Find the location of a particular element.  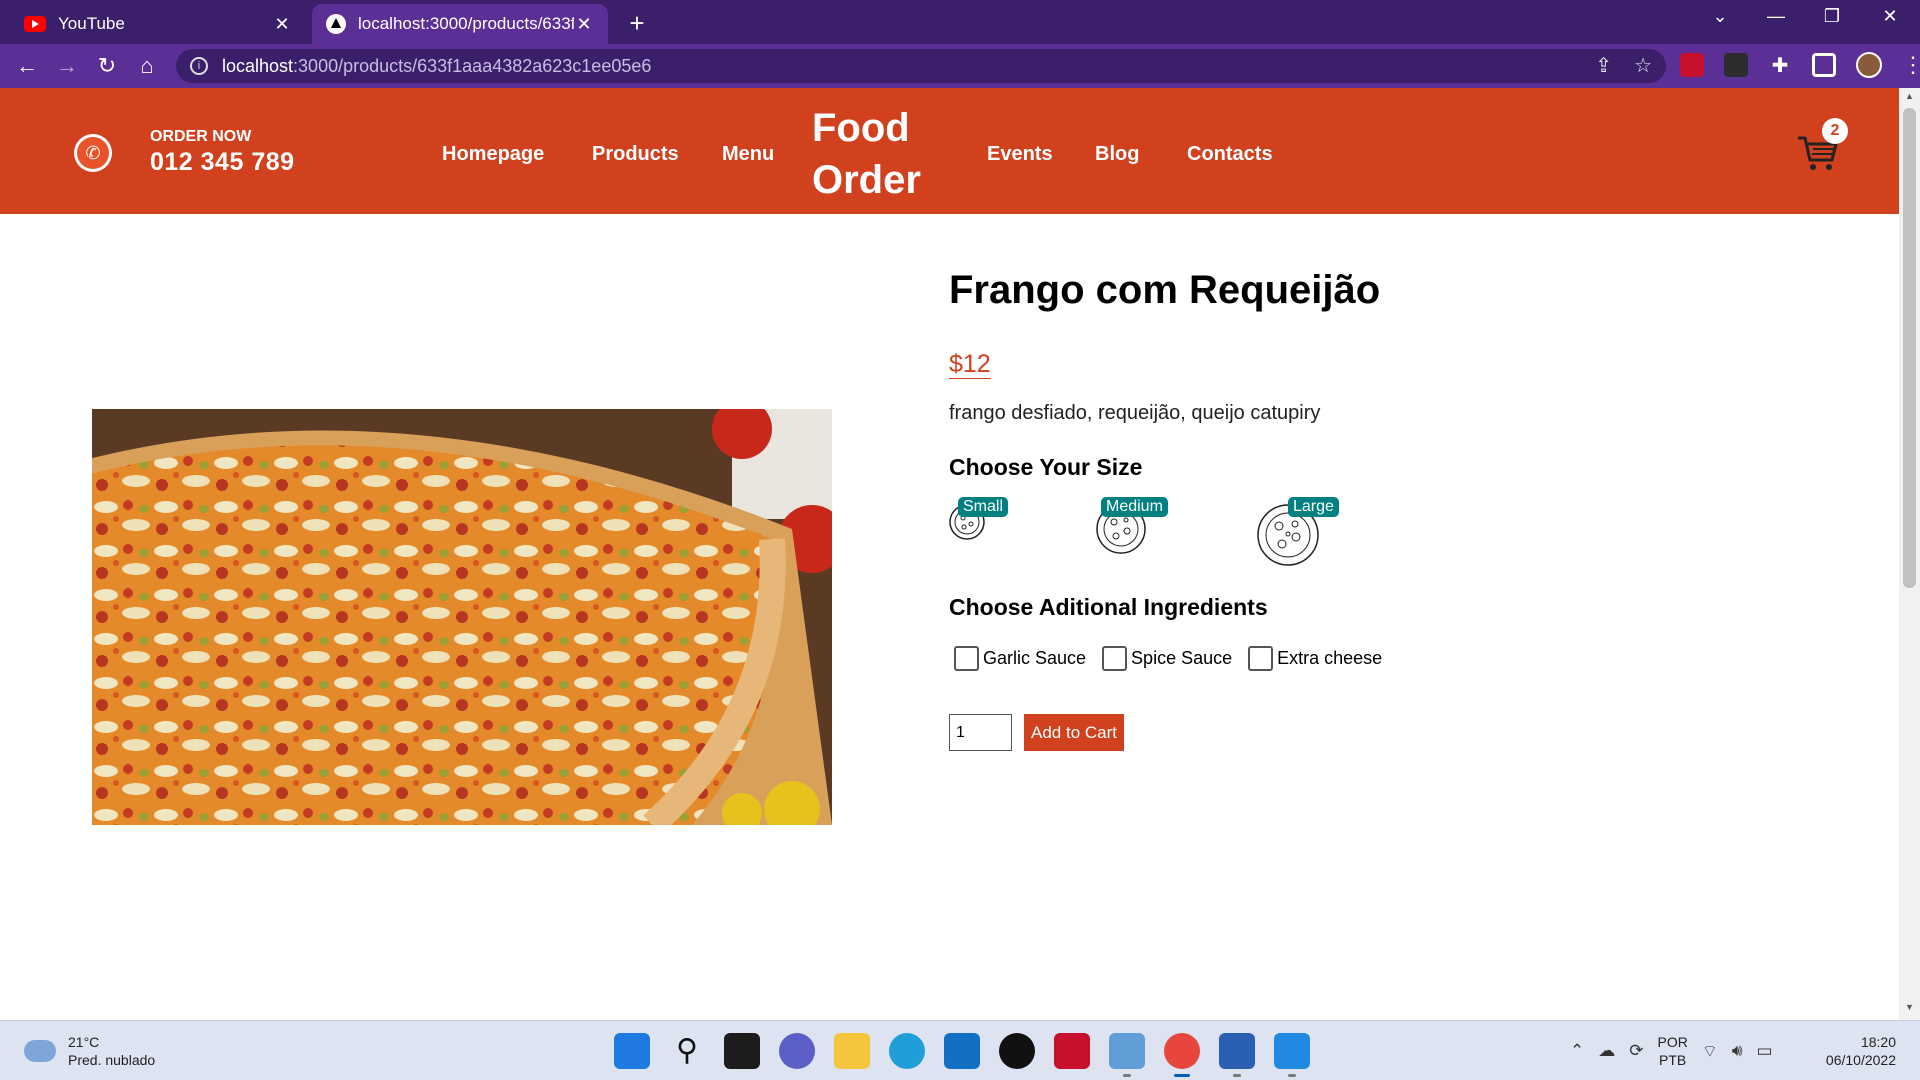

edge-browser-icon is located at coordinates (907, 1051).